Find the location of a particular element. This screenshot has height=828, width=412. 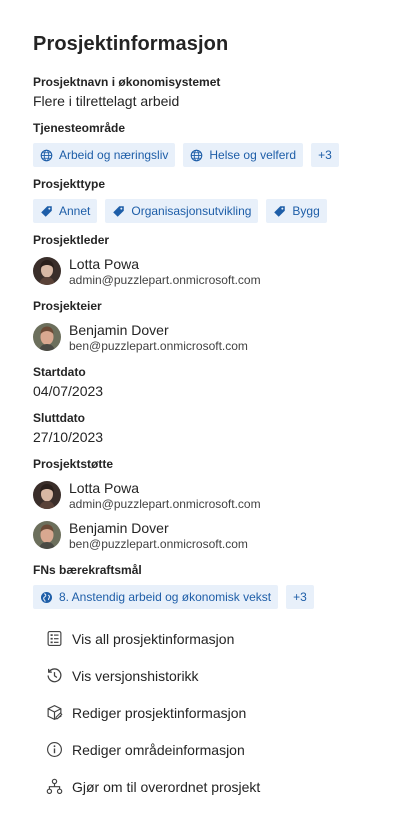

form-list-icon is located at coordinates (54, 638).